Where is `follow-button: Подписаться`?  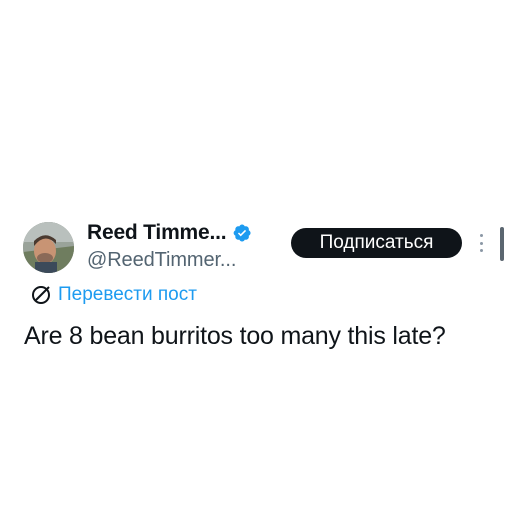 follow-button: Подписаться is located at coordinates (376, 243).